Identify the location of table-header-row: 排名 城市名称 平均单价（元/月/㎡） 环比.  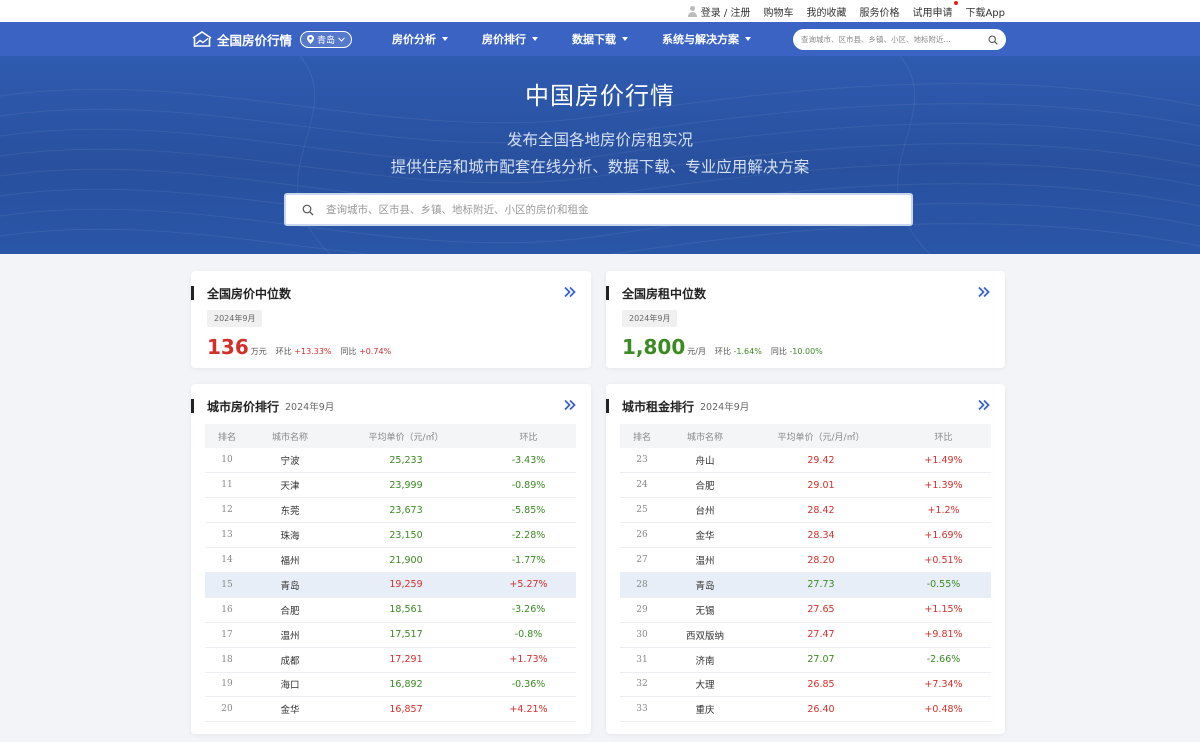
(805, 436).